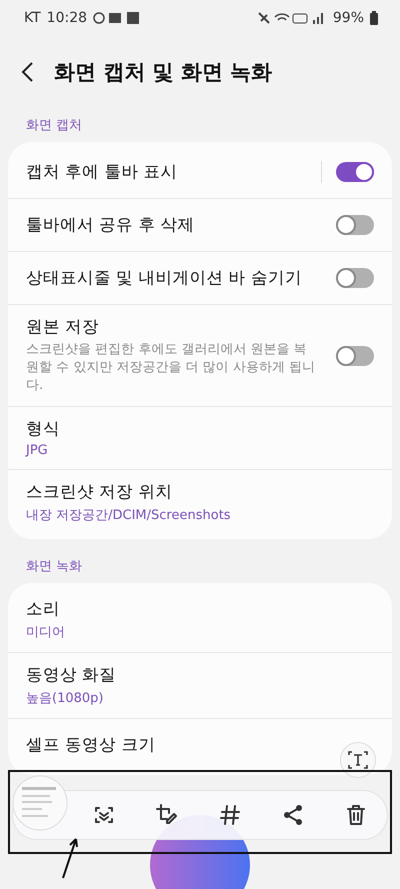  What do you see at coordinates (65, 698) in the screenshot?
I see `setting-value: 높음(1080p)` at bounding box center [65, 698].